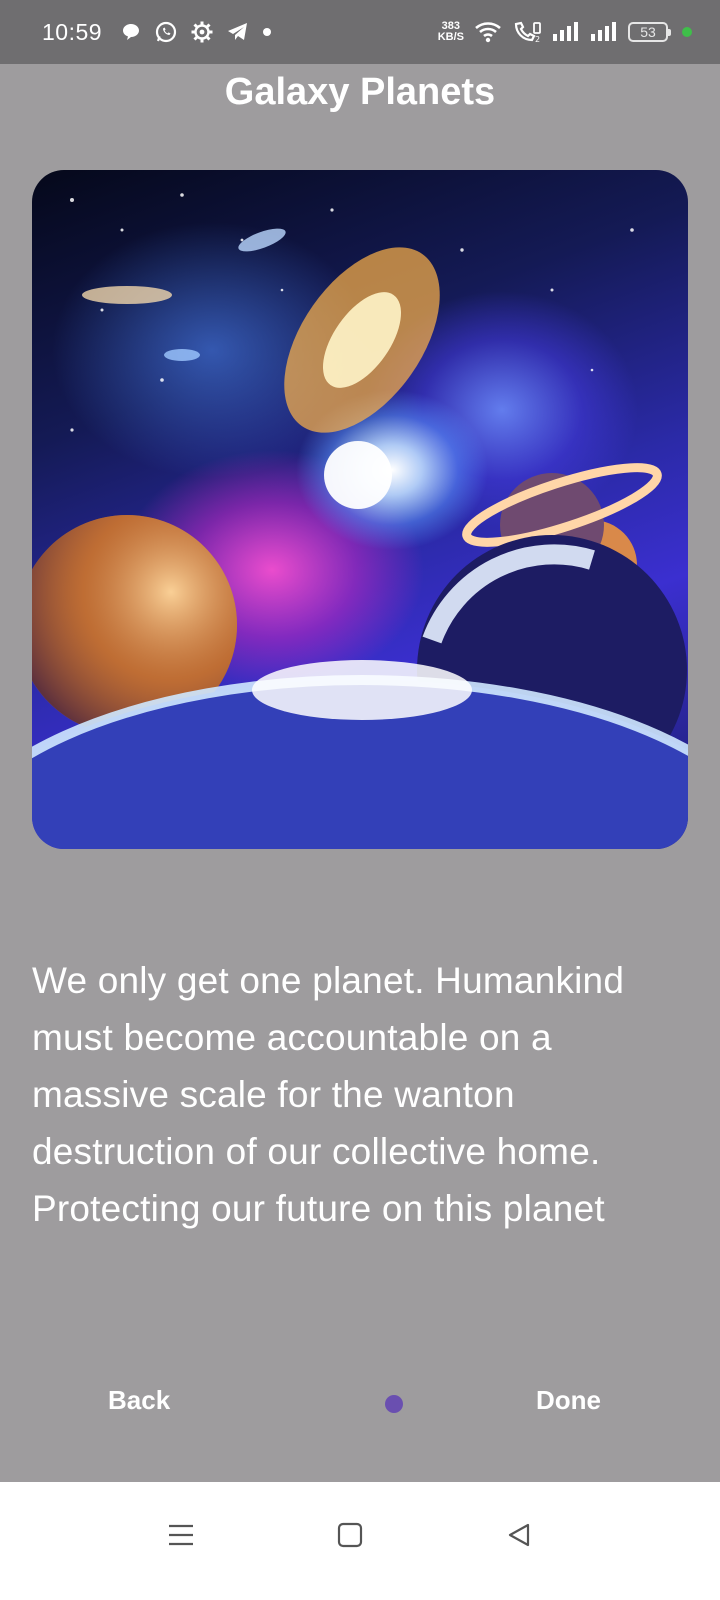 This screenshot has width=720, height=1600. Describe the element at coordinates (238, 32) in the screenshot. I see `telegram-icon` at that location.